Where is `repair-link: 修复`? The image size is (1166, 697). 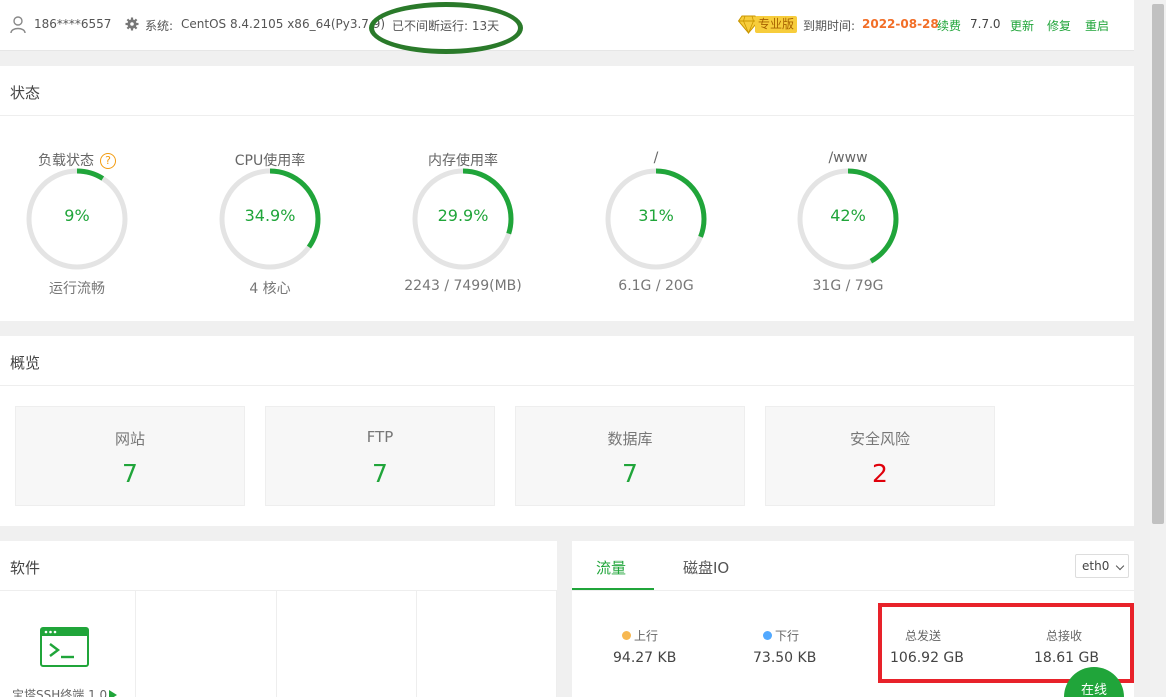 repair-link: 修复 is located at coordinates (1059, 25).